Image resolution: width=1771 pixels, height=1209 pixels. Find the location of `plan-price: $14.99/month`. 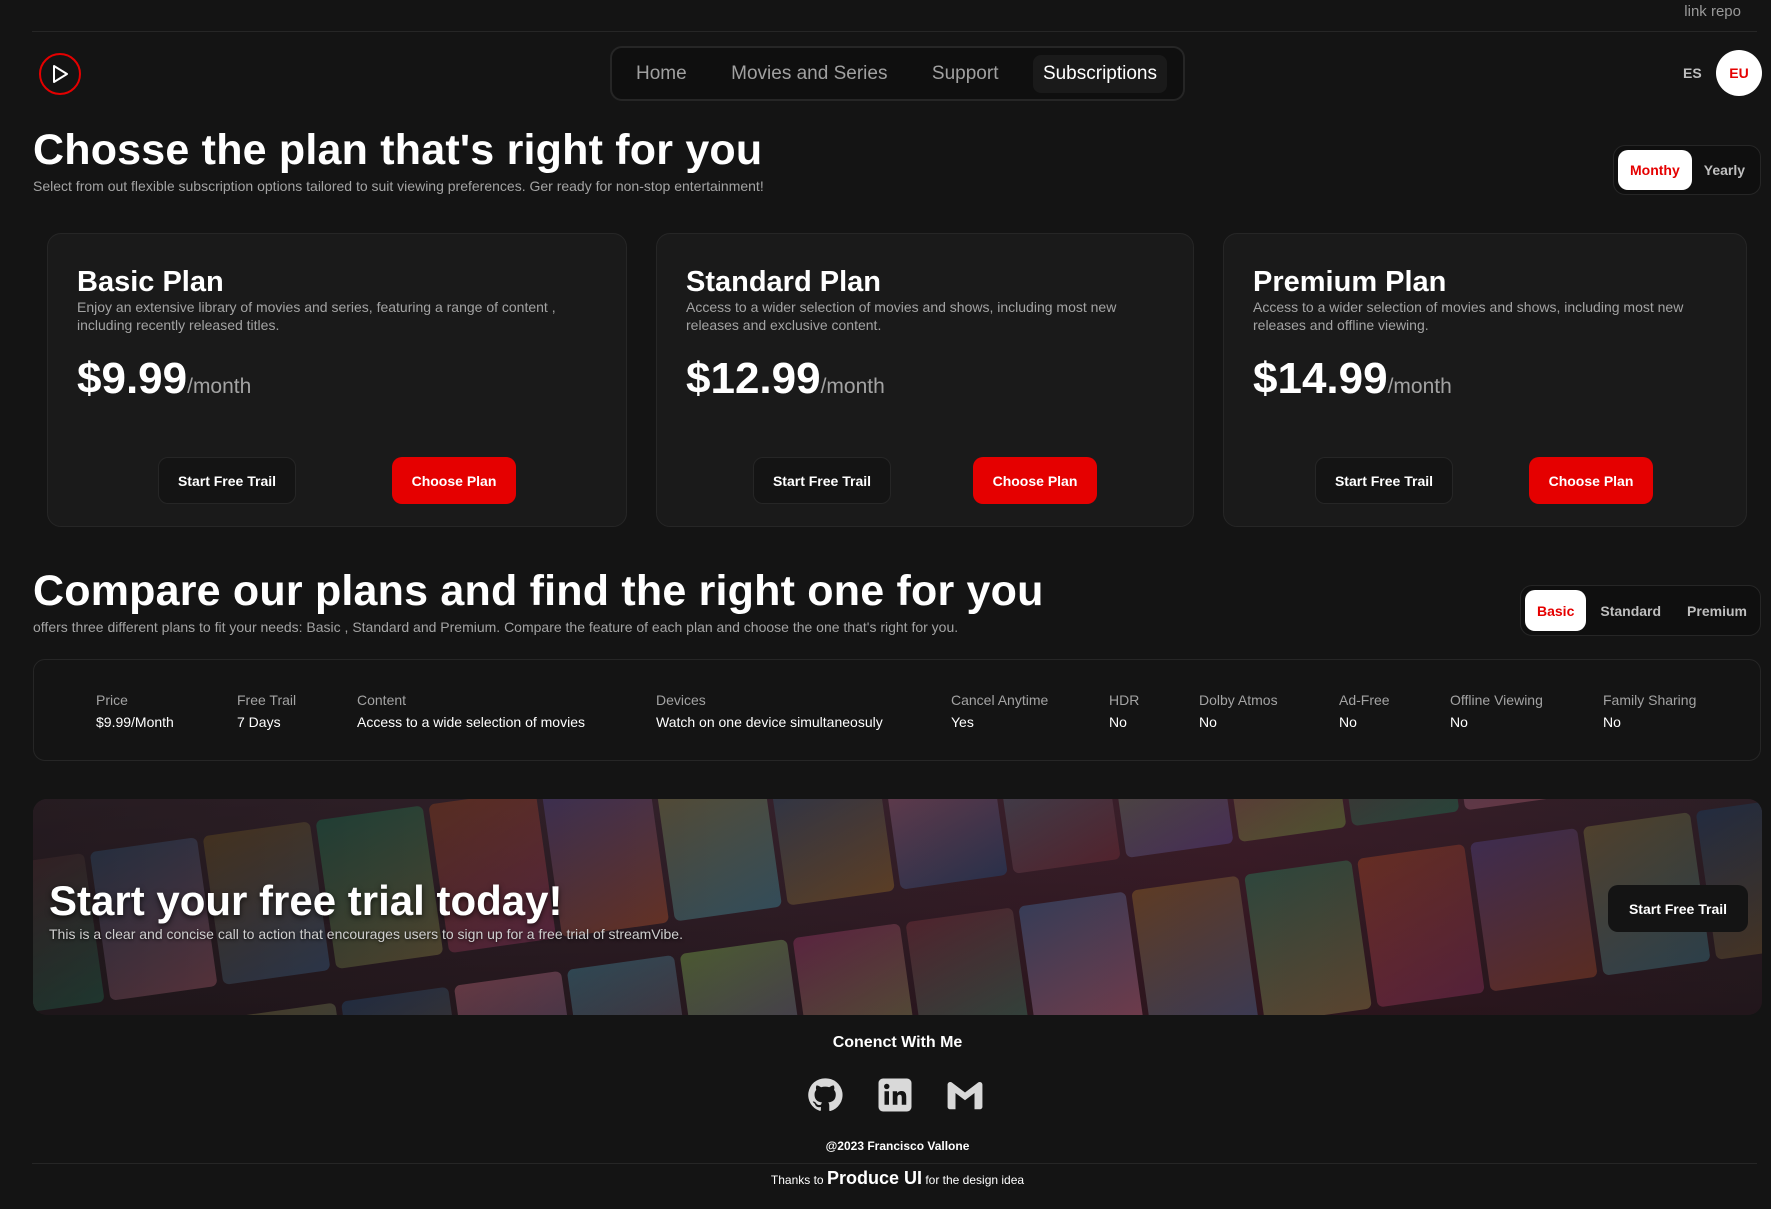

plan-price: $14.99/month is located at coordinates (1352, 379).